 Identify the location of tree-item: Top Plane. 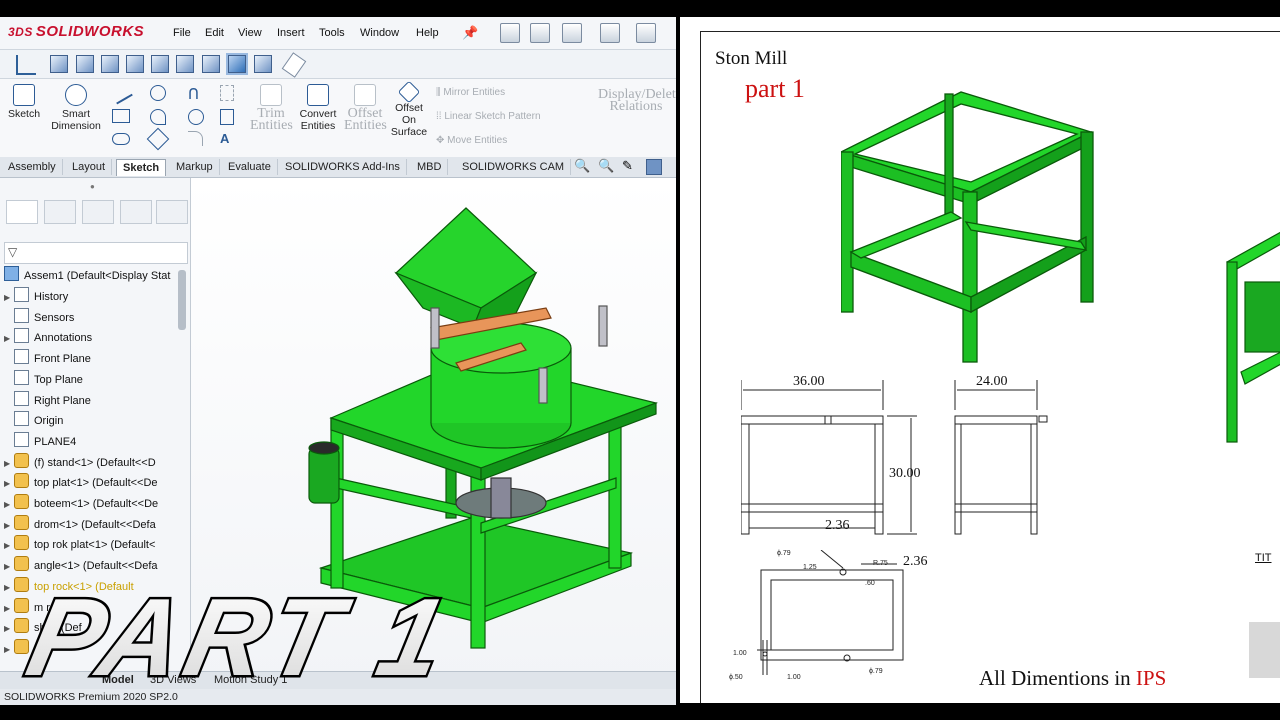
(93, 379).